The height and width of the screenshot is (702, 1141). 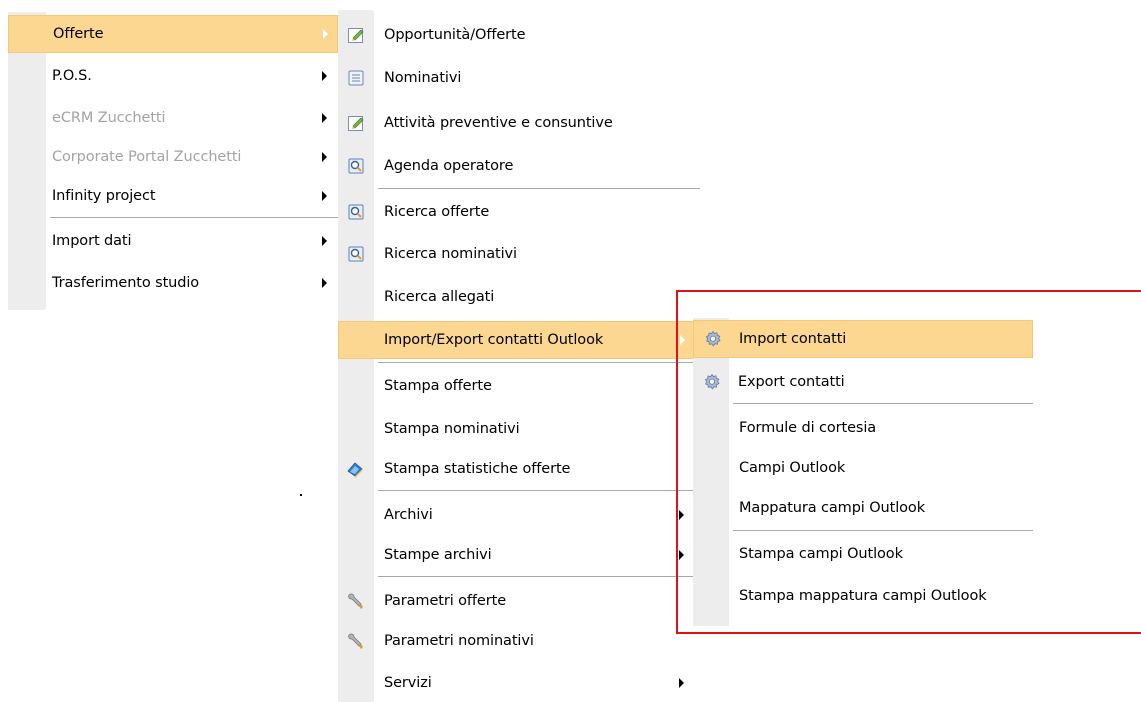 What do you see at coordinates (173, 118) in the screenshot?
I see `menu-item-ecrm-zucchetti: eCRM Zucchetti` at bounding box center [173, 118].